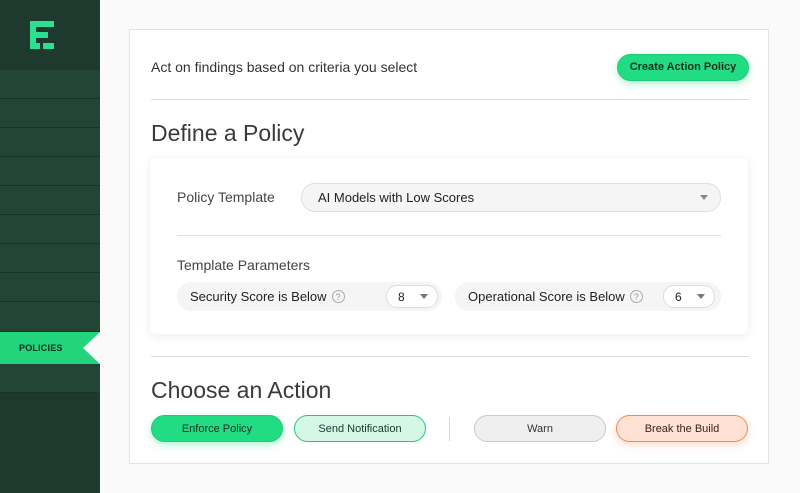 Image resolution: width=800 pixels, height=493 pixels. I want to click on policy-template-select: AI Models with Low Scores, so click(511, 197).